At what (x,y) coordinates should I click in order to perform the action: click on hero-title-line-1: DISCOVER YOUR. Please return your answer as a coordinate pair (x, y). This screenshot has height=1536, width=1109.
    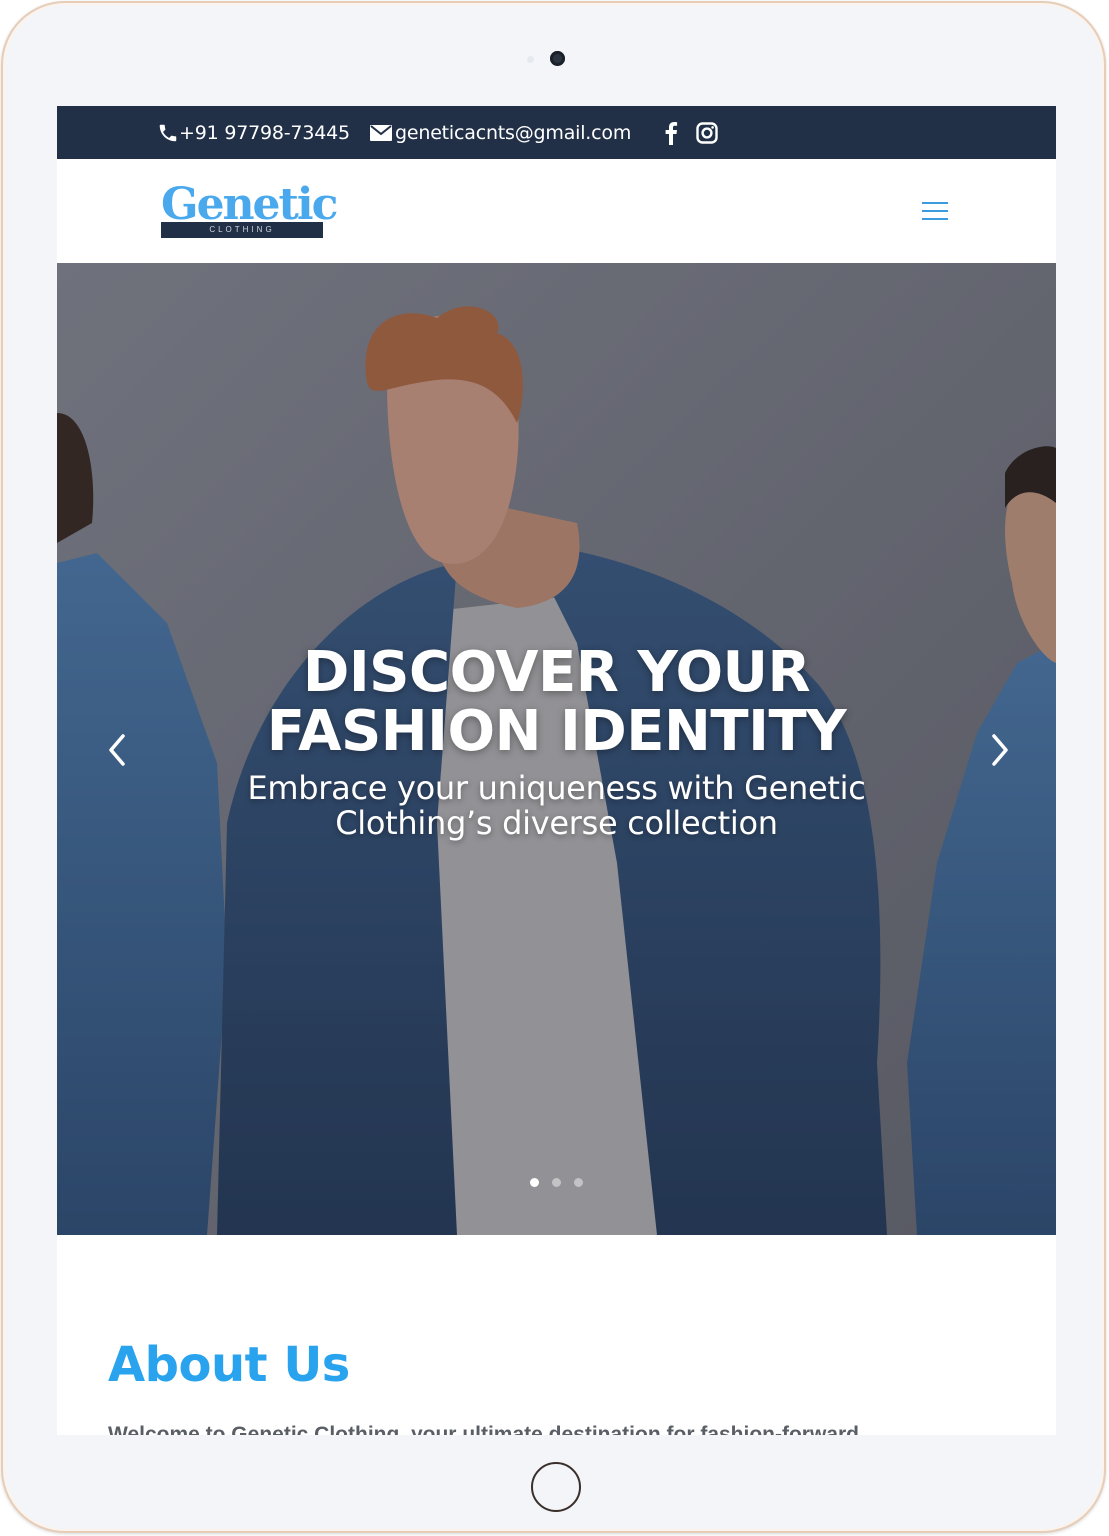
    Looking at the image, I should click on (556, 672).